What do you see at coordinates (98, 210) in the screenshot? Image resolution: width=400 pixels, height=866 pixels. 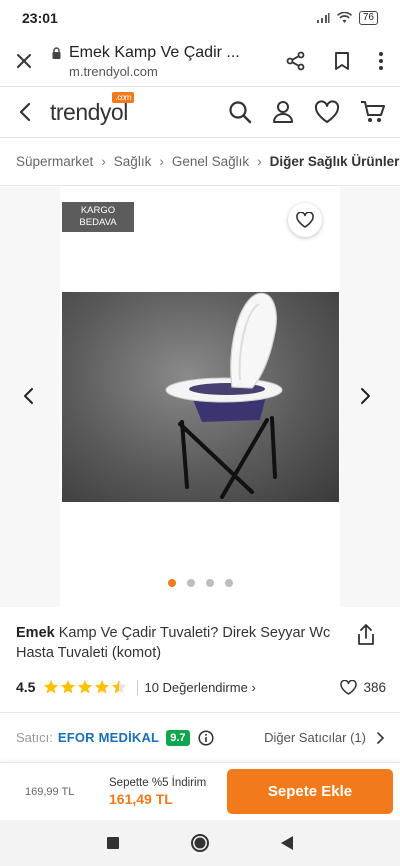 I see `badge-line: KARGO` at bounding box center [98, 210].